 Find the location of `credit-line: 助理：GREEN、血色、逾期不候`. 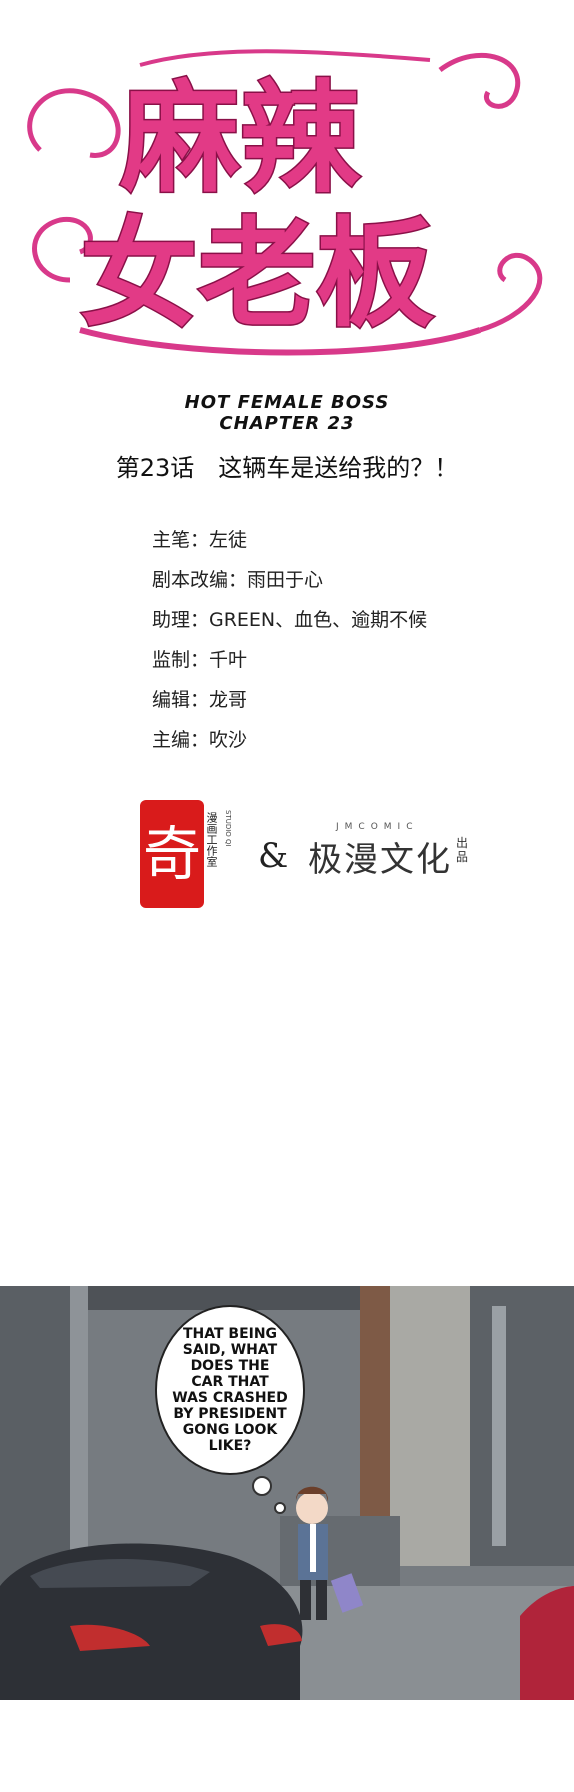

credit-line: 助理：GREEN、血色、逾期不候 is located at coordinates (290, 620).